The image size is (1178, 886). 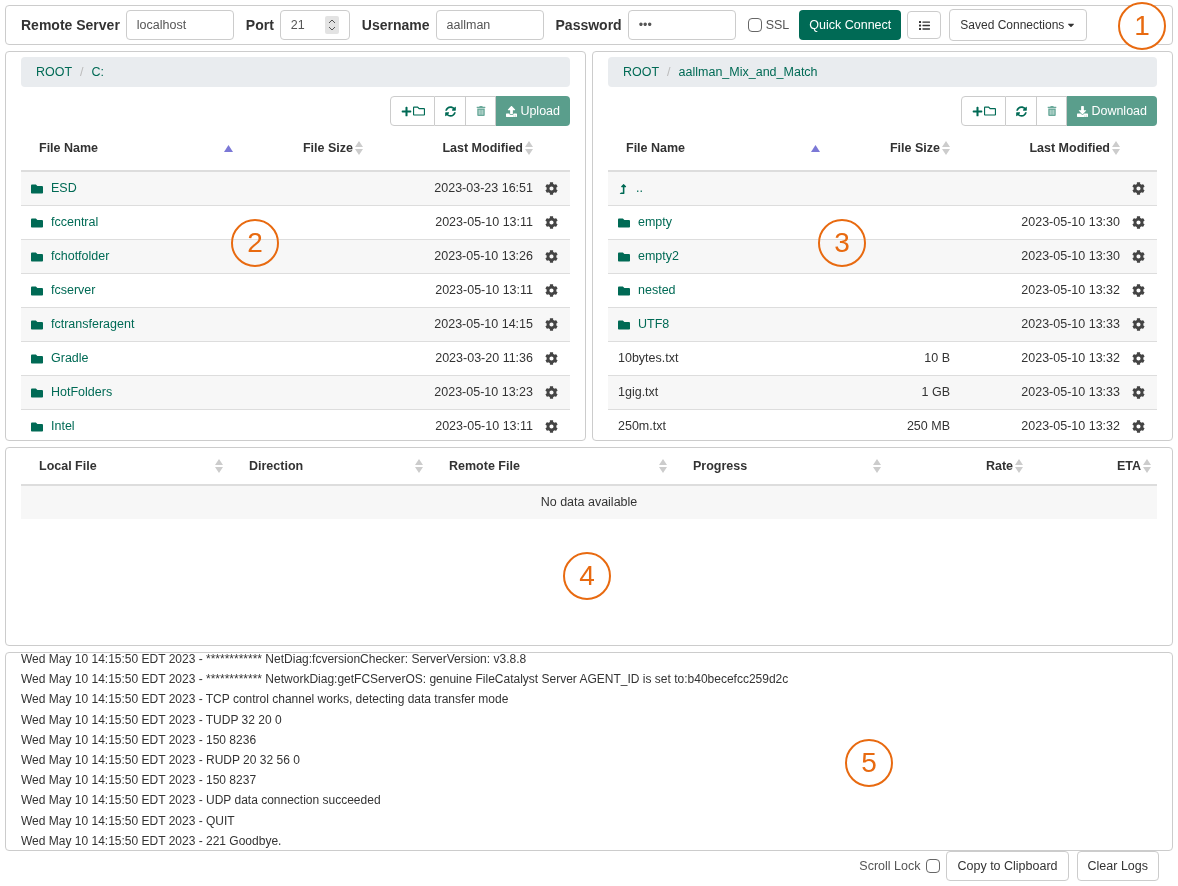 What do you see at coordinates (655, 223) in the screenshot?
I see `file-name: empty` at bounding box center [655, 223].